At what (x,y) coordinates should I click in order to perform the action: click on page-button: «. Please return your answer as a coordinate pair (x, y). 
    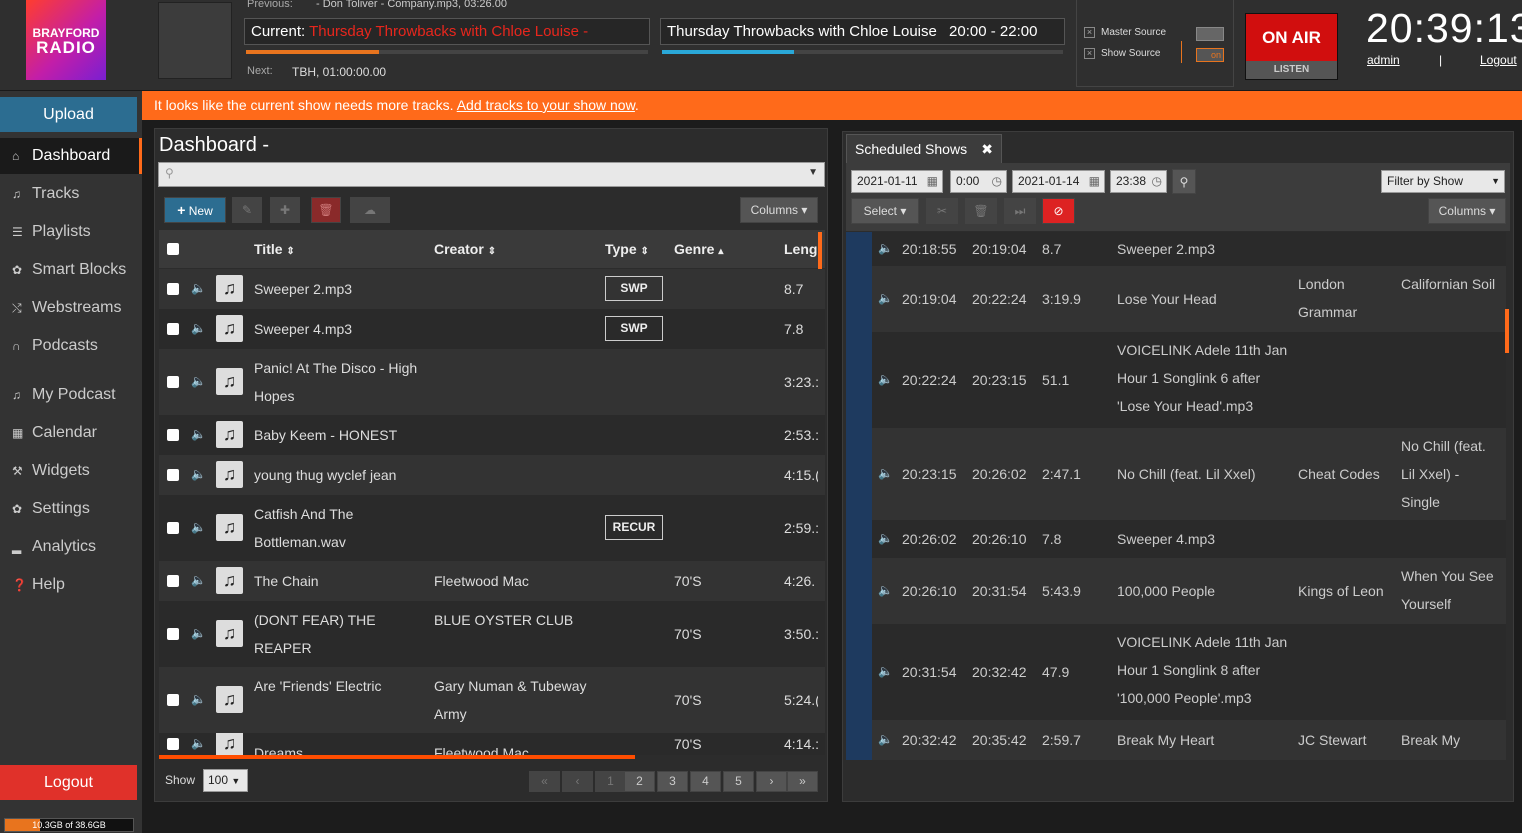
    Looking at the image, I should click on (544, 781).